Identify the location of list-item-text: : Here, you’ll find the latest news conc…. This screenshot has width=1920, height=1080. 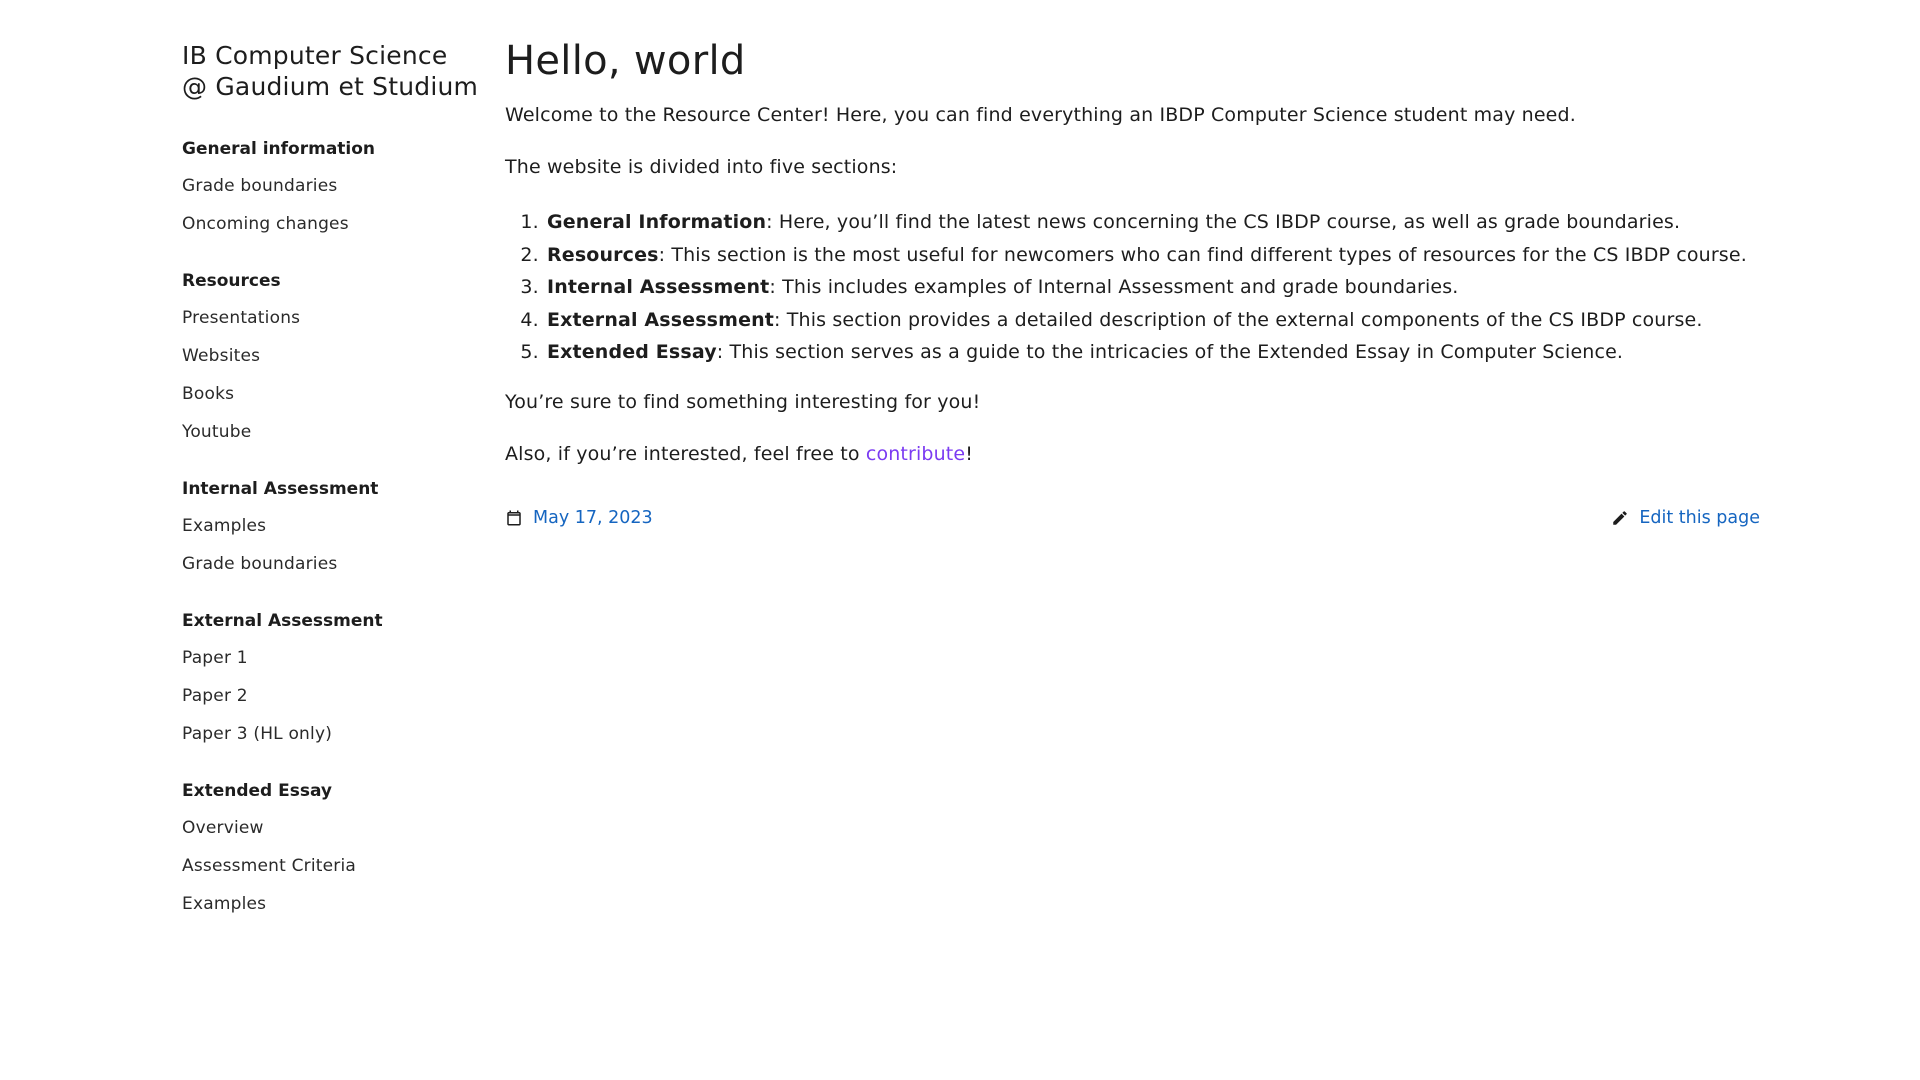
(1223, 222).